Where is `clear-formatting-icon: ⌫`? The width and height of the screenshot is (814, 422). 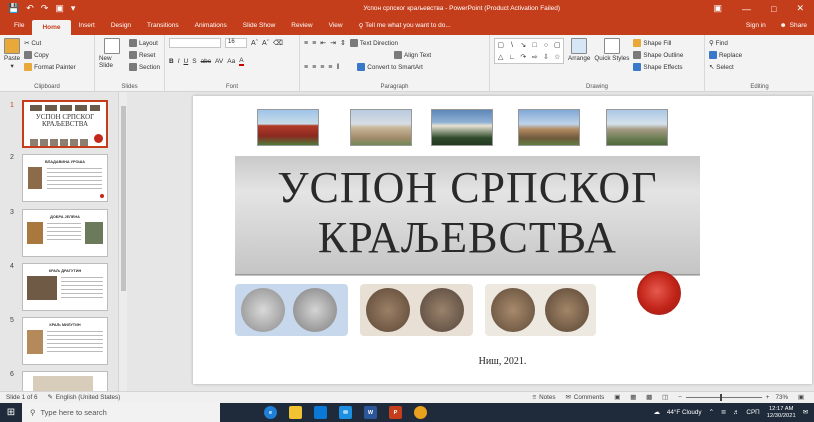 clear-formatting-icon: ⌫ is located at coordinates (278, 43).